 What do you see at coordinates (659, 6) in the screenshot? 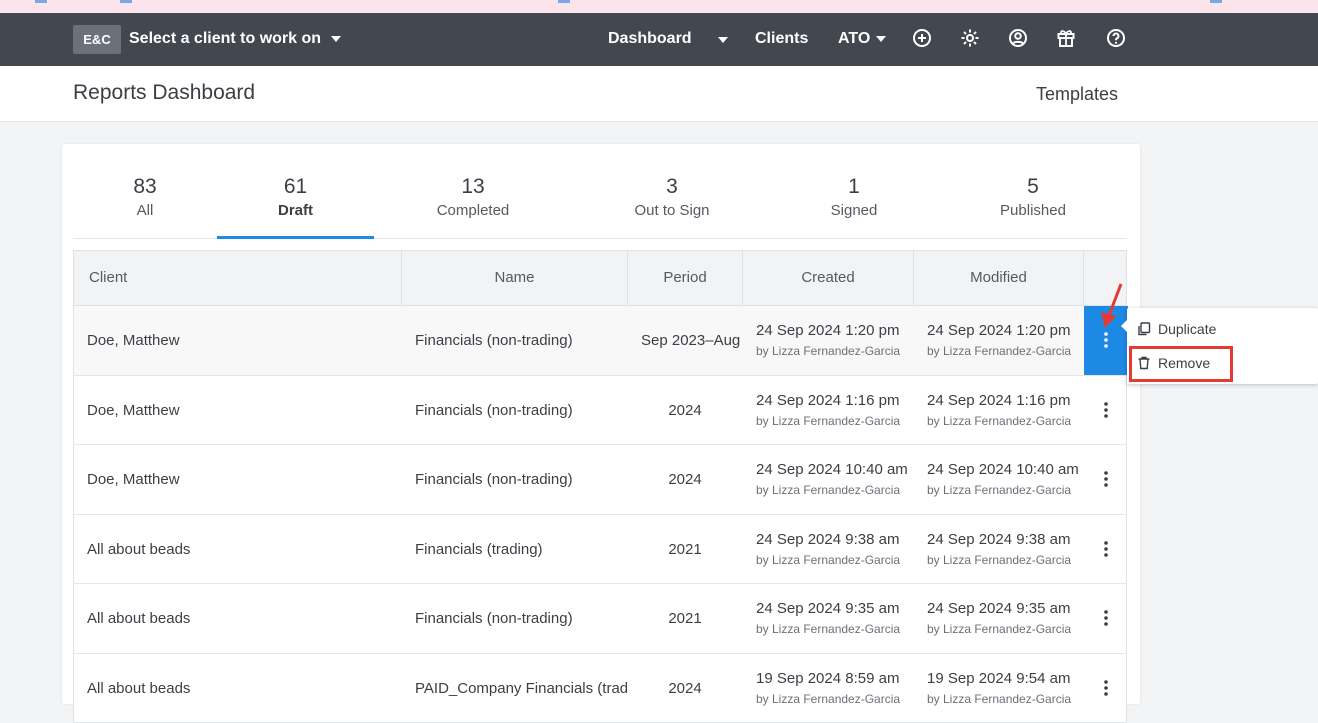
I see `browser-bookmark-strip` at bounding box center [659, 6].